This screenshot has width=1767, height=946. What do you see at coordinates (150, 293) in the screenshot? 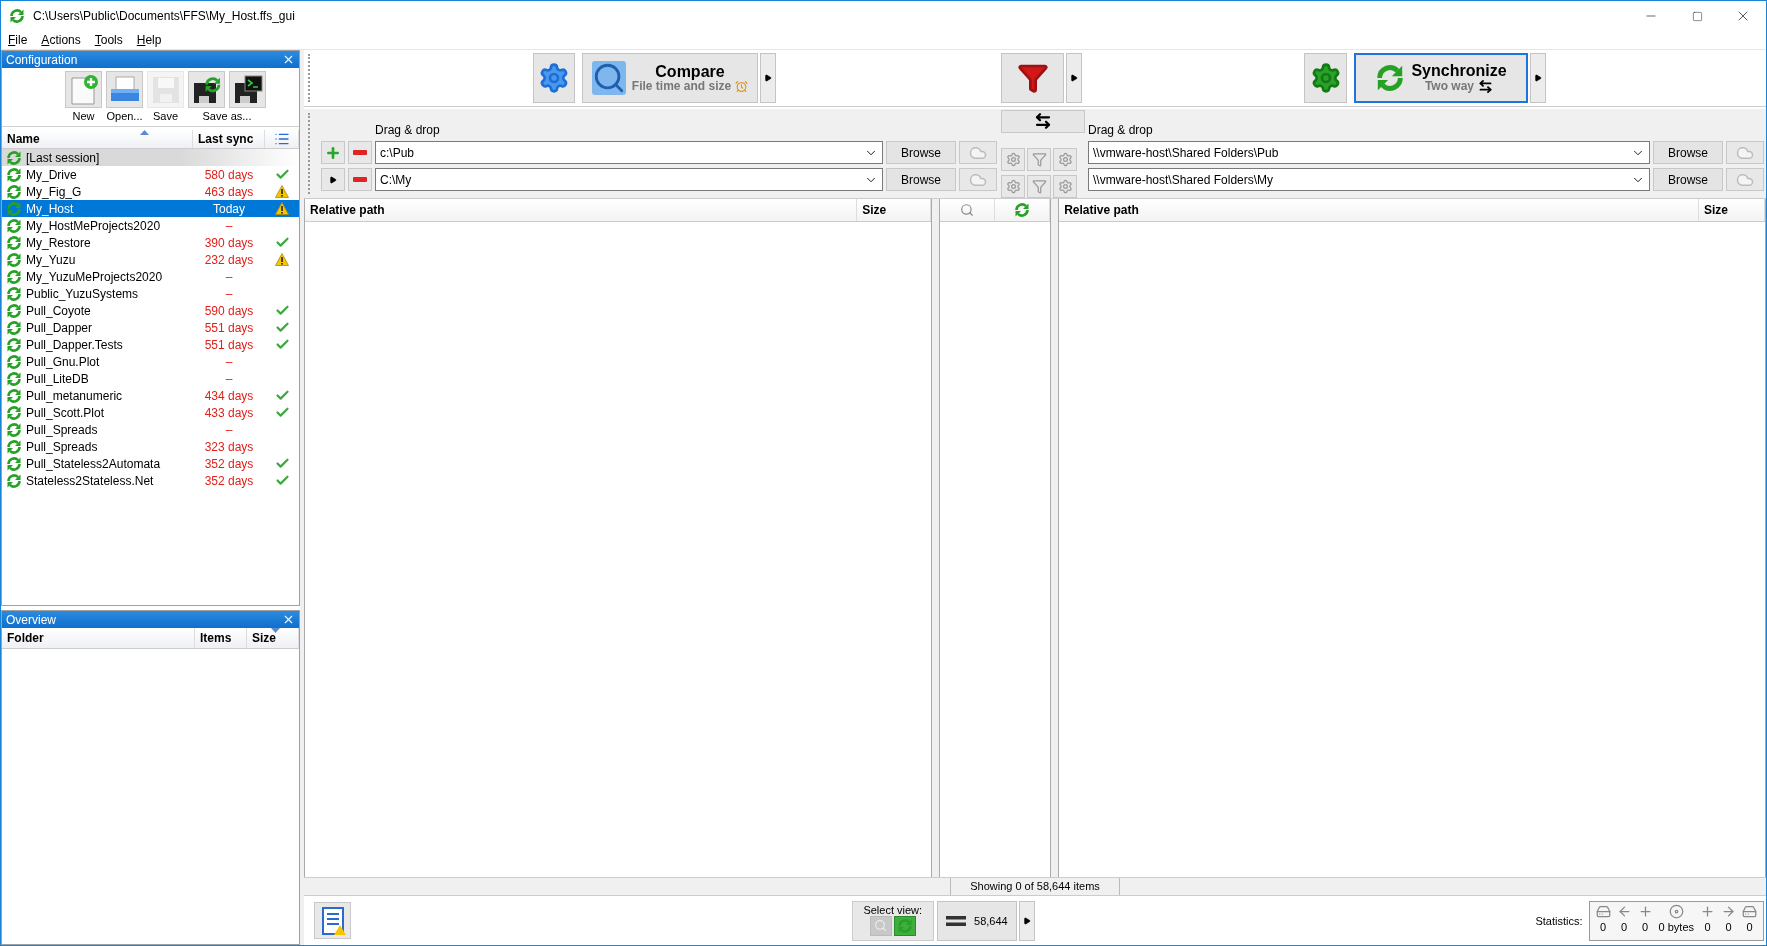
I see `config-list-item: Public_YuzuSystems –` at bounding box center [150, 293].